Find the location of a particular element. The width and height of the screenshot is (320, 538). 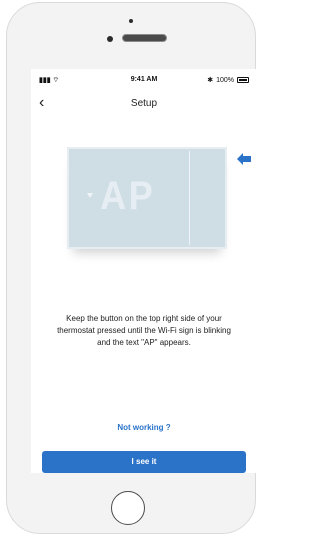

i-see-it-button: I see it is located at coordinates (144, 462).